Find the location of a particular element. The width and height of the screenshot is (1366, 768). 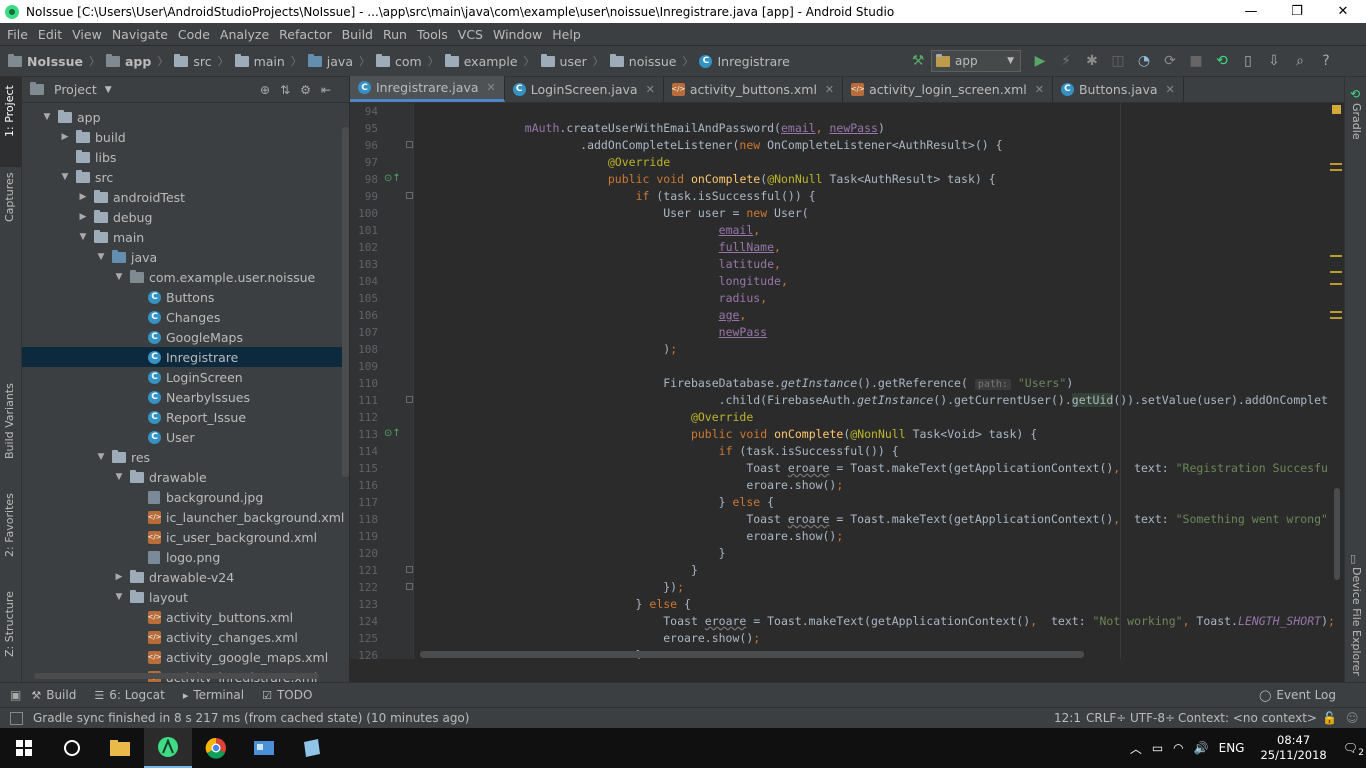

tree-item: </> activity_changes.xml is located at coordinates (185, 637).